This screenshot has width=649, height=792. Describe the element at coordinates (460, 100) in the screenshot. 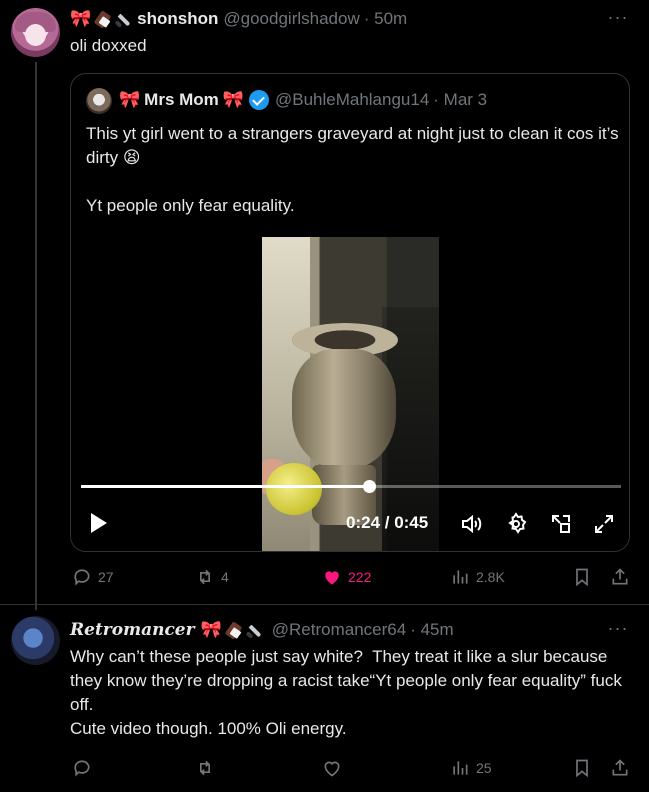

I see `quote-time: · Mar 3` at that location.